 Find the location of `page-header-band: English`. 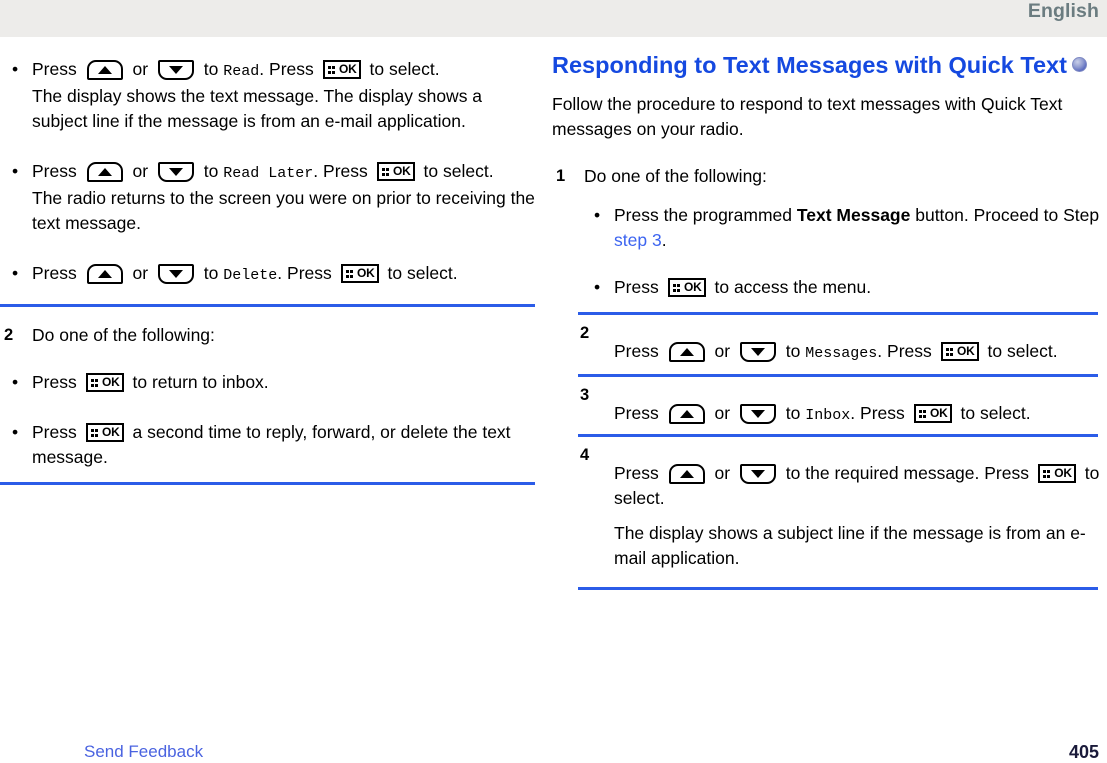

page-header-band: English is located at coordinates (553, 18).